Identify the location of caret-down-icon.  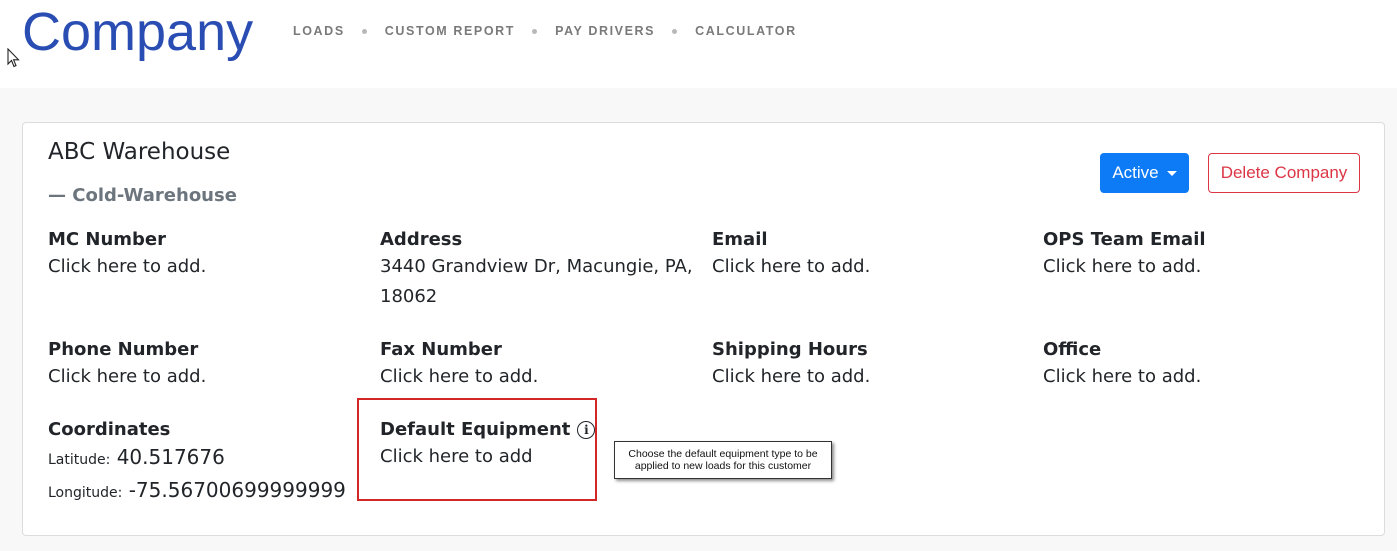
(1171, 173).